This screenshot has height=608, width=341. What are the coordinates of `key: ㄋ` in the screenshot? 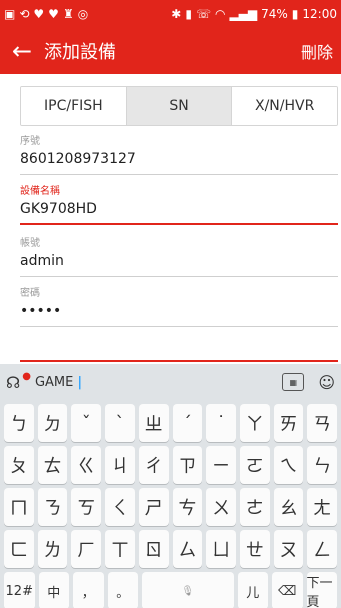 It's located at (52, 507).